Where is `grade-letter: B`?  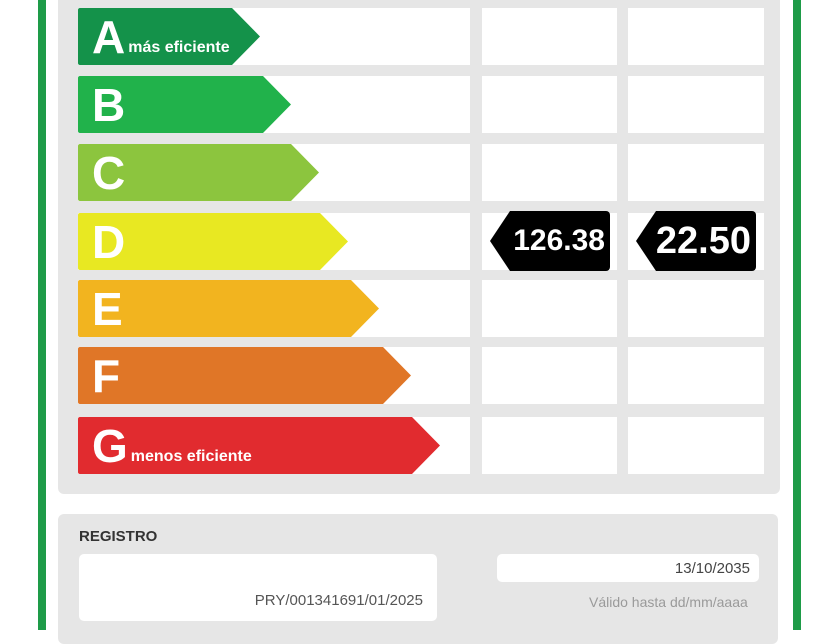
grade-letter: B is located at coordinates (109, 104).